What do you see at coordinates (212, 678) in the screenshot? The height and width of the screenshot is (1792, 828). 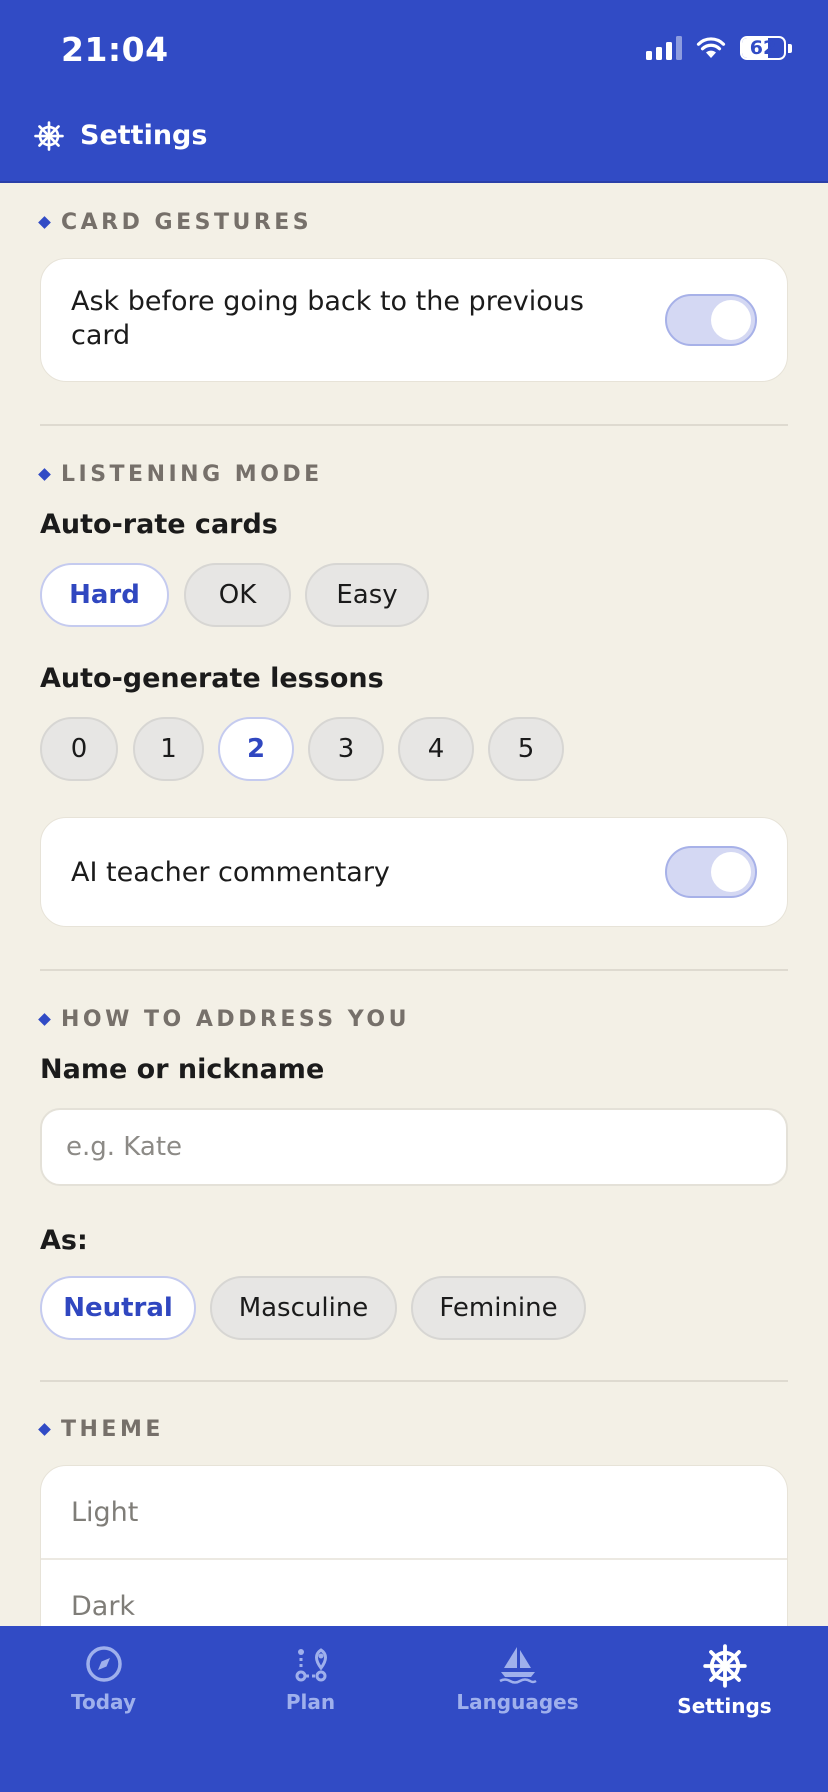 I see `auto-generate-label: Auto-generate lessons` at bounding box center [212, 678].